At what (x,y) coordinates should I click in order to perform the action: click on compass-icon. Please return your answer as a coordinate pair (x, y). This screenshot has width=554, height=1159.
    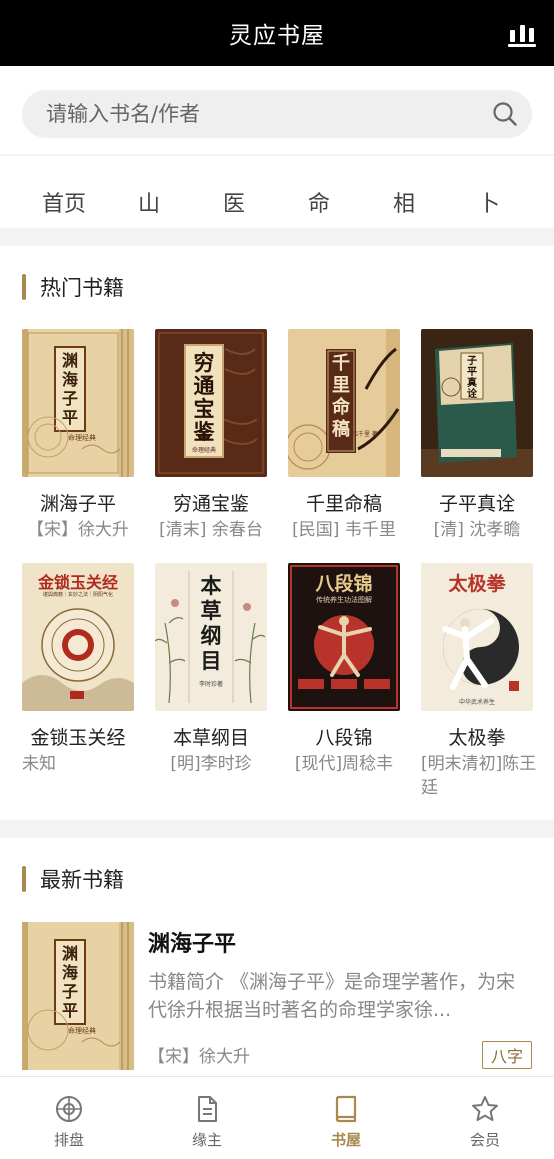
    Looking at the image, I should click on (69, 1109).